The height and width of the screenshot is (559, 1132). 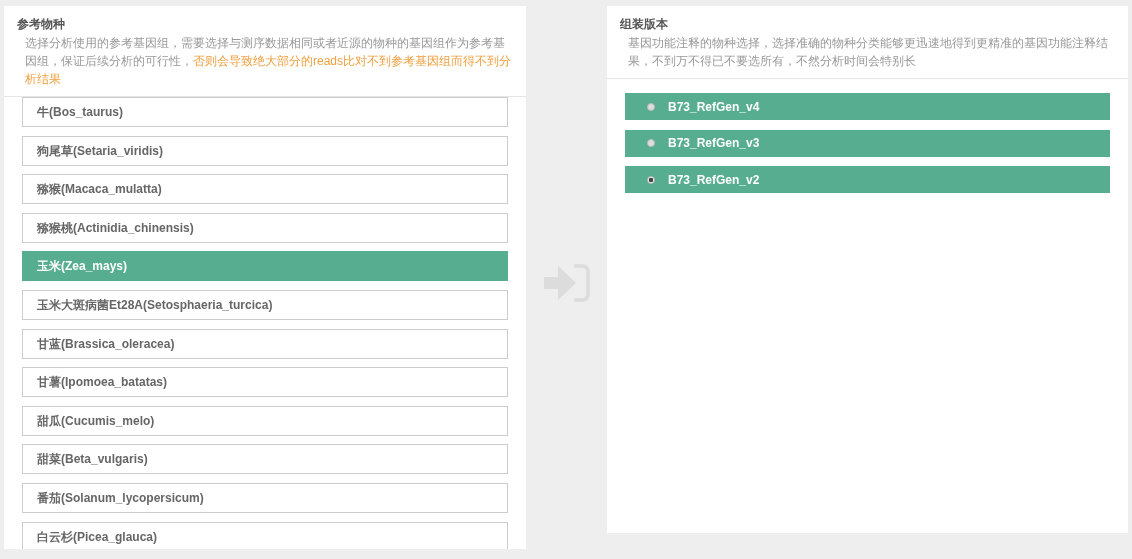 What do you see at coordinates (644, 24) in the screenshot?
I see `panel-title: 组装版本` at bounding box center [644, 24].